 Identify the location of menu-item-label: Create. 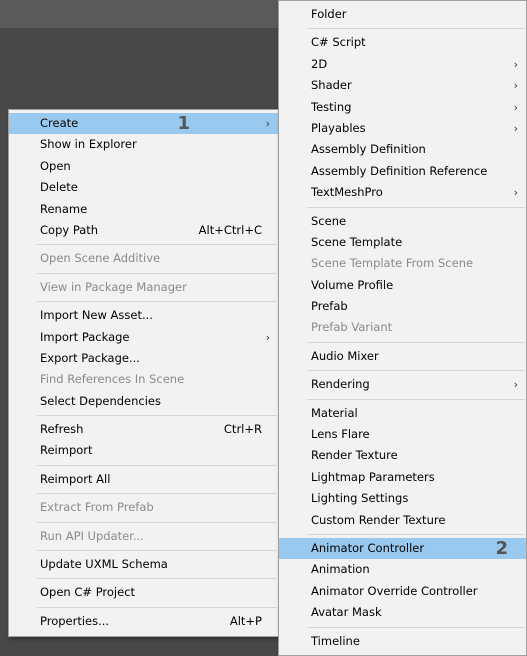
(59, 123).